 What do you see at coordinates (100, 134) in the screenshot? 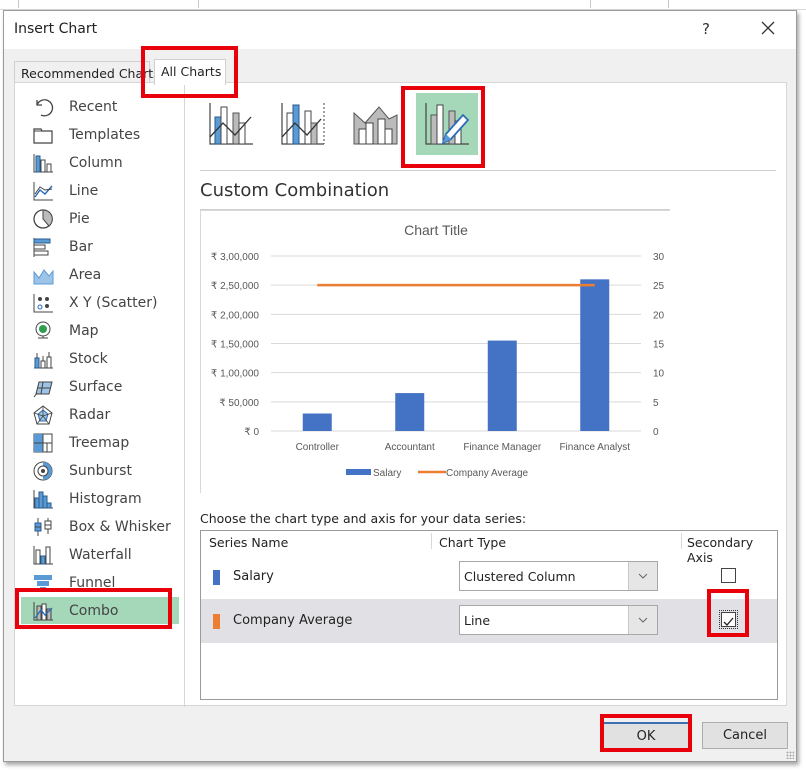
I see `sidebar-item-templates: Templates` at bounding box center [100, 134].